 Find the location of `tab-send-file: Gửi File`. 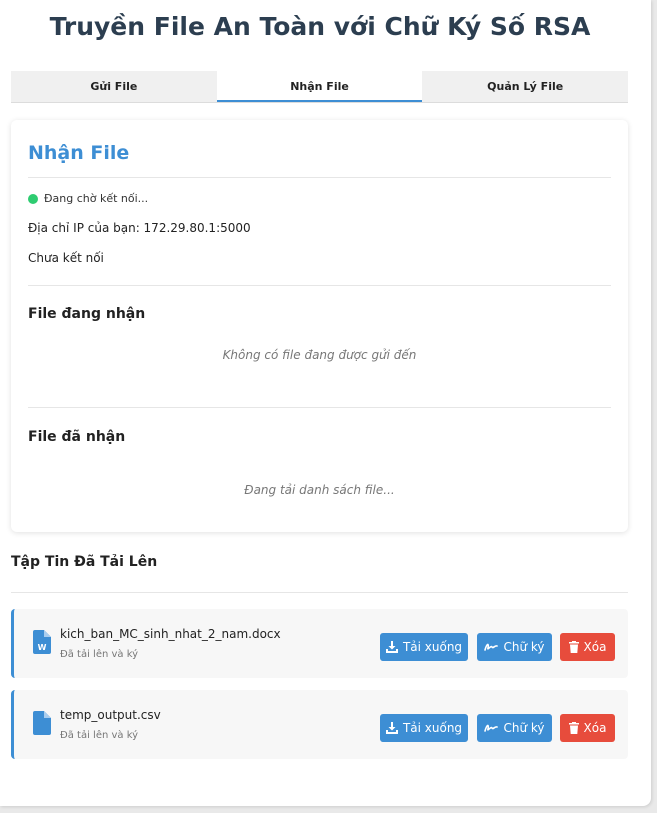

tab-send-file: Gửi File is located at coordinates (114, 86).